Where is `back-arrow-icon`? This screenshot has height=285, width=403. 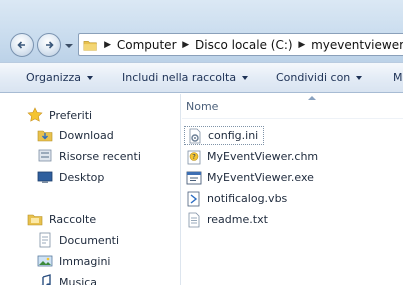 back-arrow-icon is located at coordinates (21, 45).